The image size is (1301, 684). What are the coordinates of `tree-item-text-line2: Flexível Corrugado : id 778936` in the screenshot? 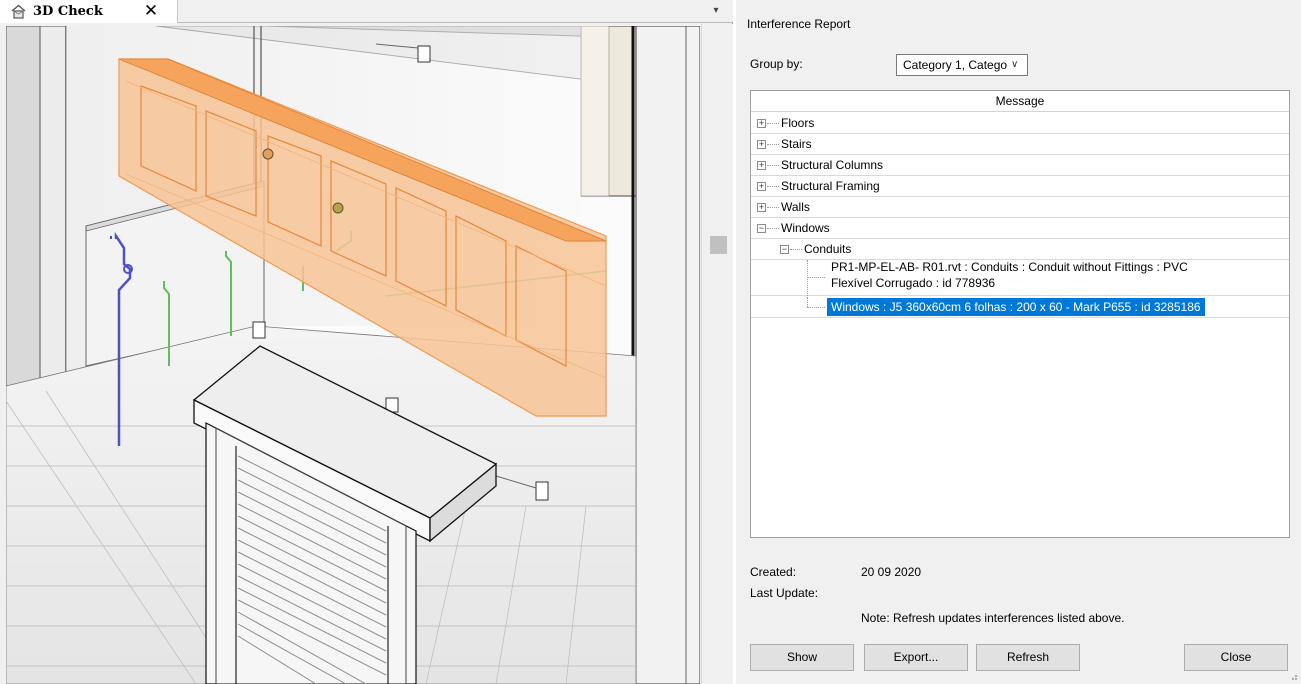 It's located at (913, 283).